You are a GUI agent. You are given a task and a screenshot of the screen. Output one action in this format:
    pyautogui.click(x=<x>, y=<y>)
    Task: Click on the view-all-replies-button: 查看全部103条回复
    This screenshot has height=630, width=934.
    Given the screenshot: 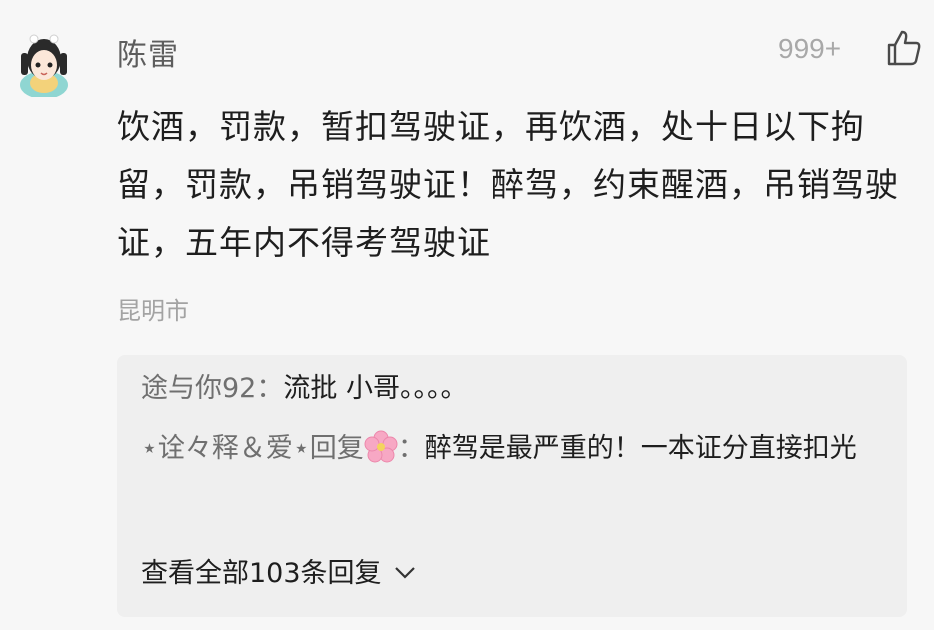 What is the action you would take?
    pyautogui.click(x=278, y=570)
    